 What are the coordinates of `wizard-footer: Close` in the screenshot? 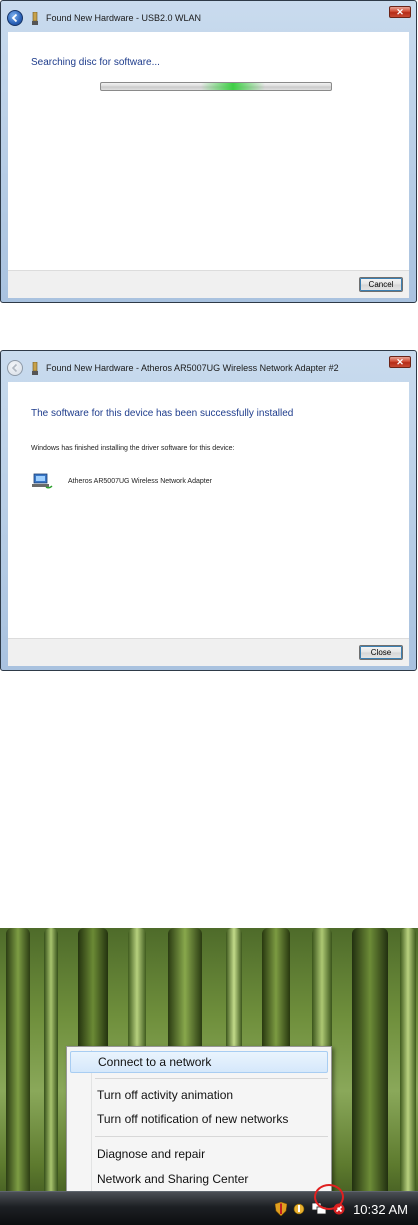 It's located at (208, 652).